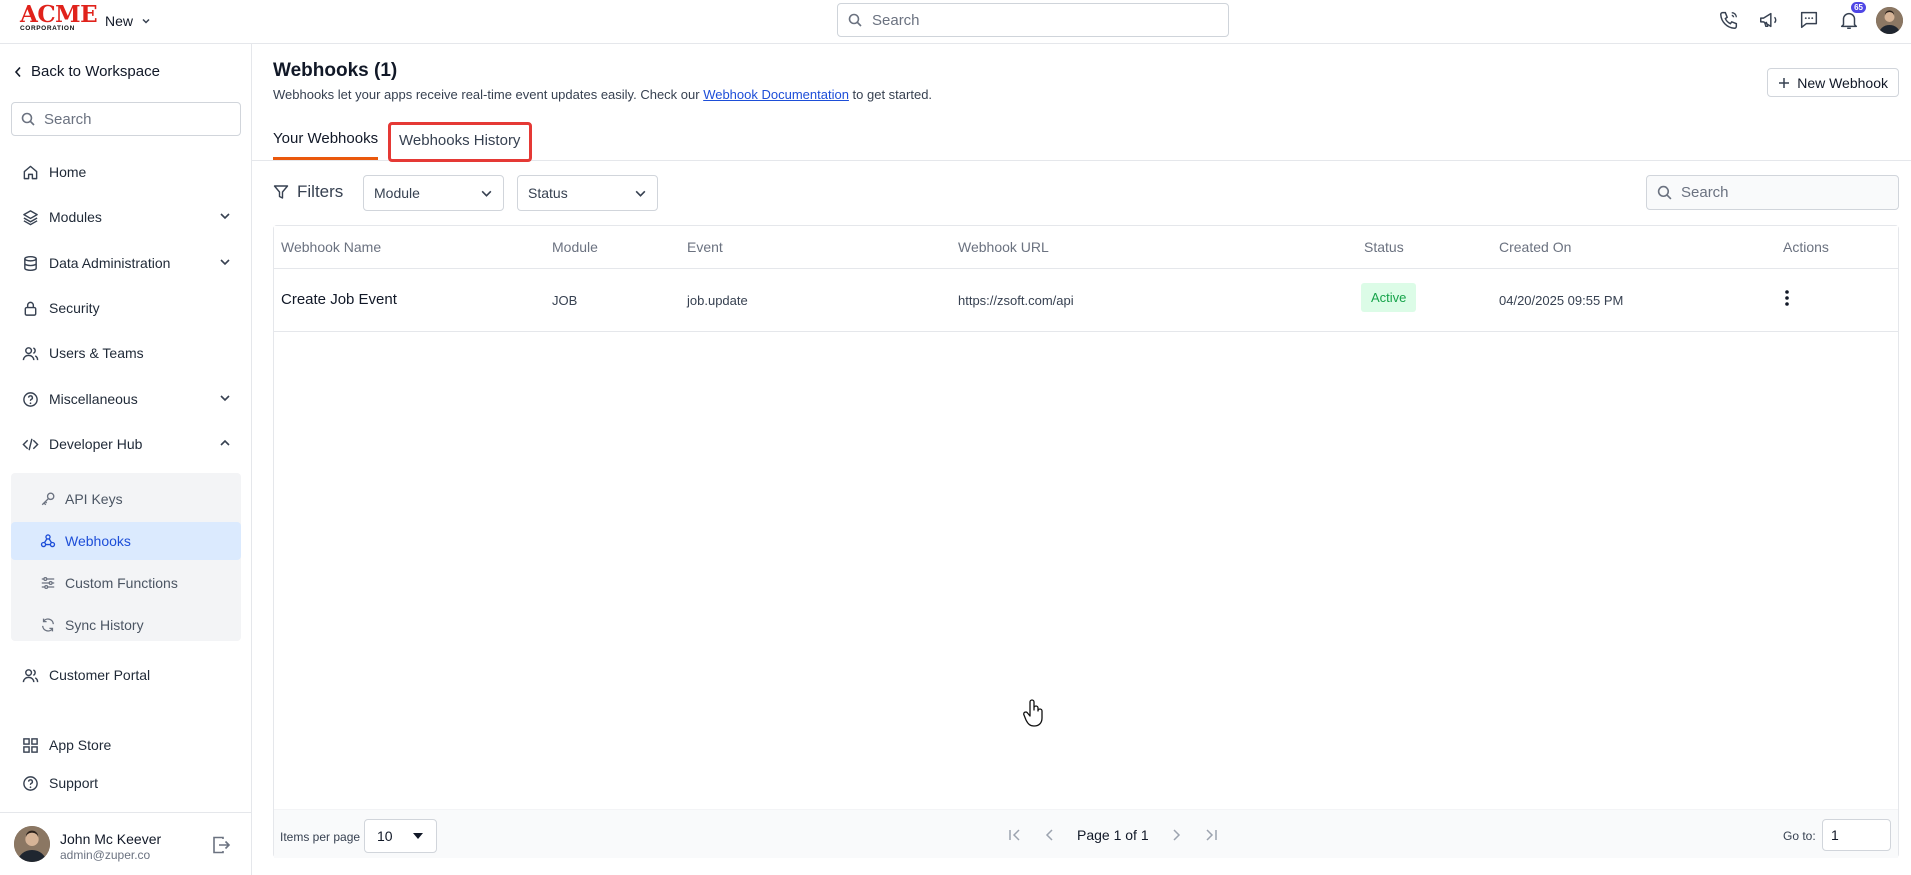 This screenshot has height=875, width=1911. I want to click on back-to-workspace-label: Back to Workspace, so click(95, 71).